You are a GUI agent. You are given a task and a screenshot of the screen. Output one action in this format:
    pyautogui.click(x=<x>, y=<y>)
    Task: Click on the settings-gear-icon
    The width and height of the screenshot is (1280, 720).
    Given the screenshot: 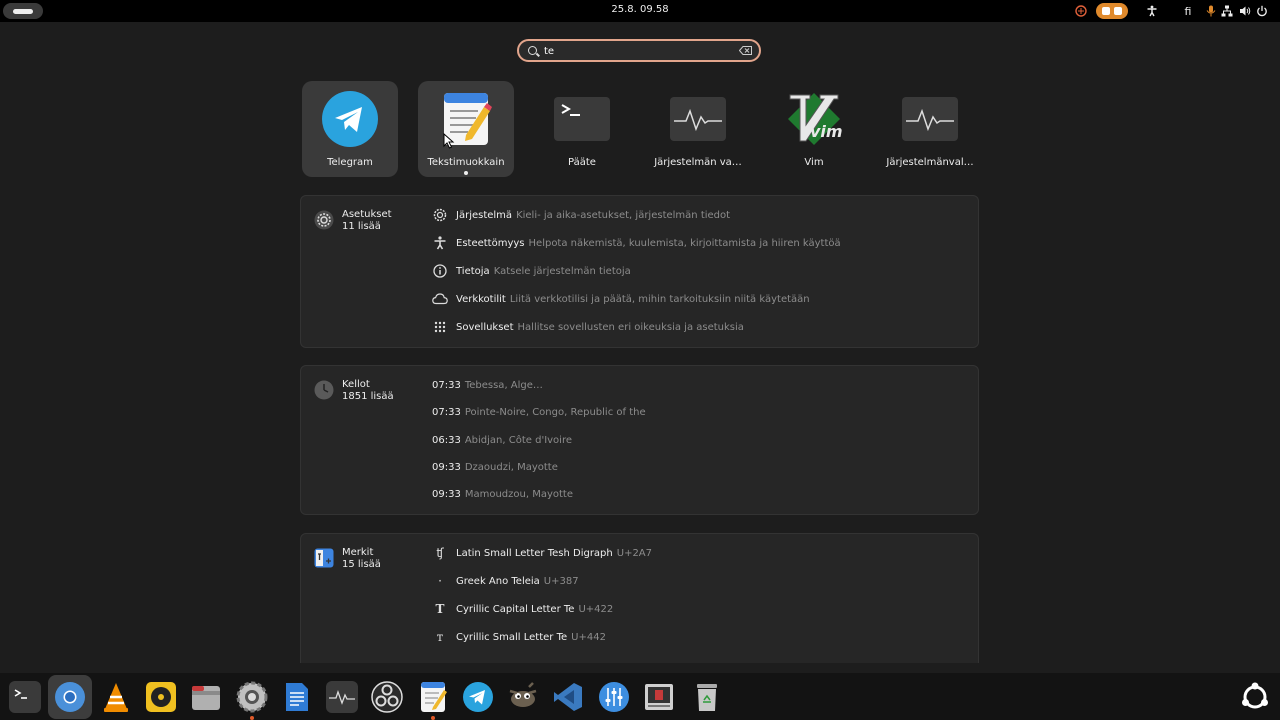 What is the action you would take?
    pyautogui.click(x=324, y=220)
    